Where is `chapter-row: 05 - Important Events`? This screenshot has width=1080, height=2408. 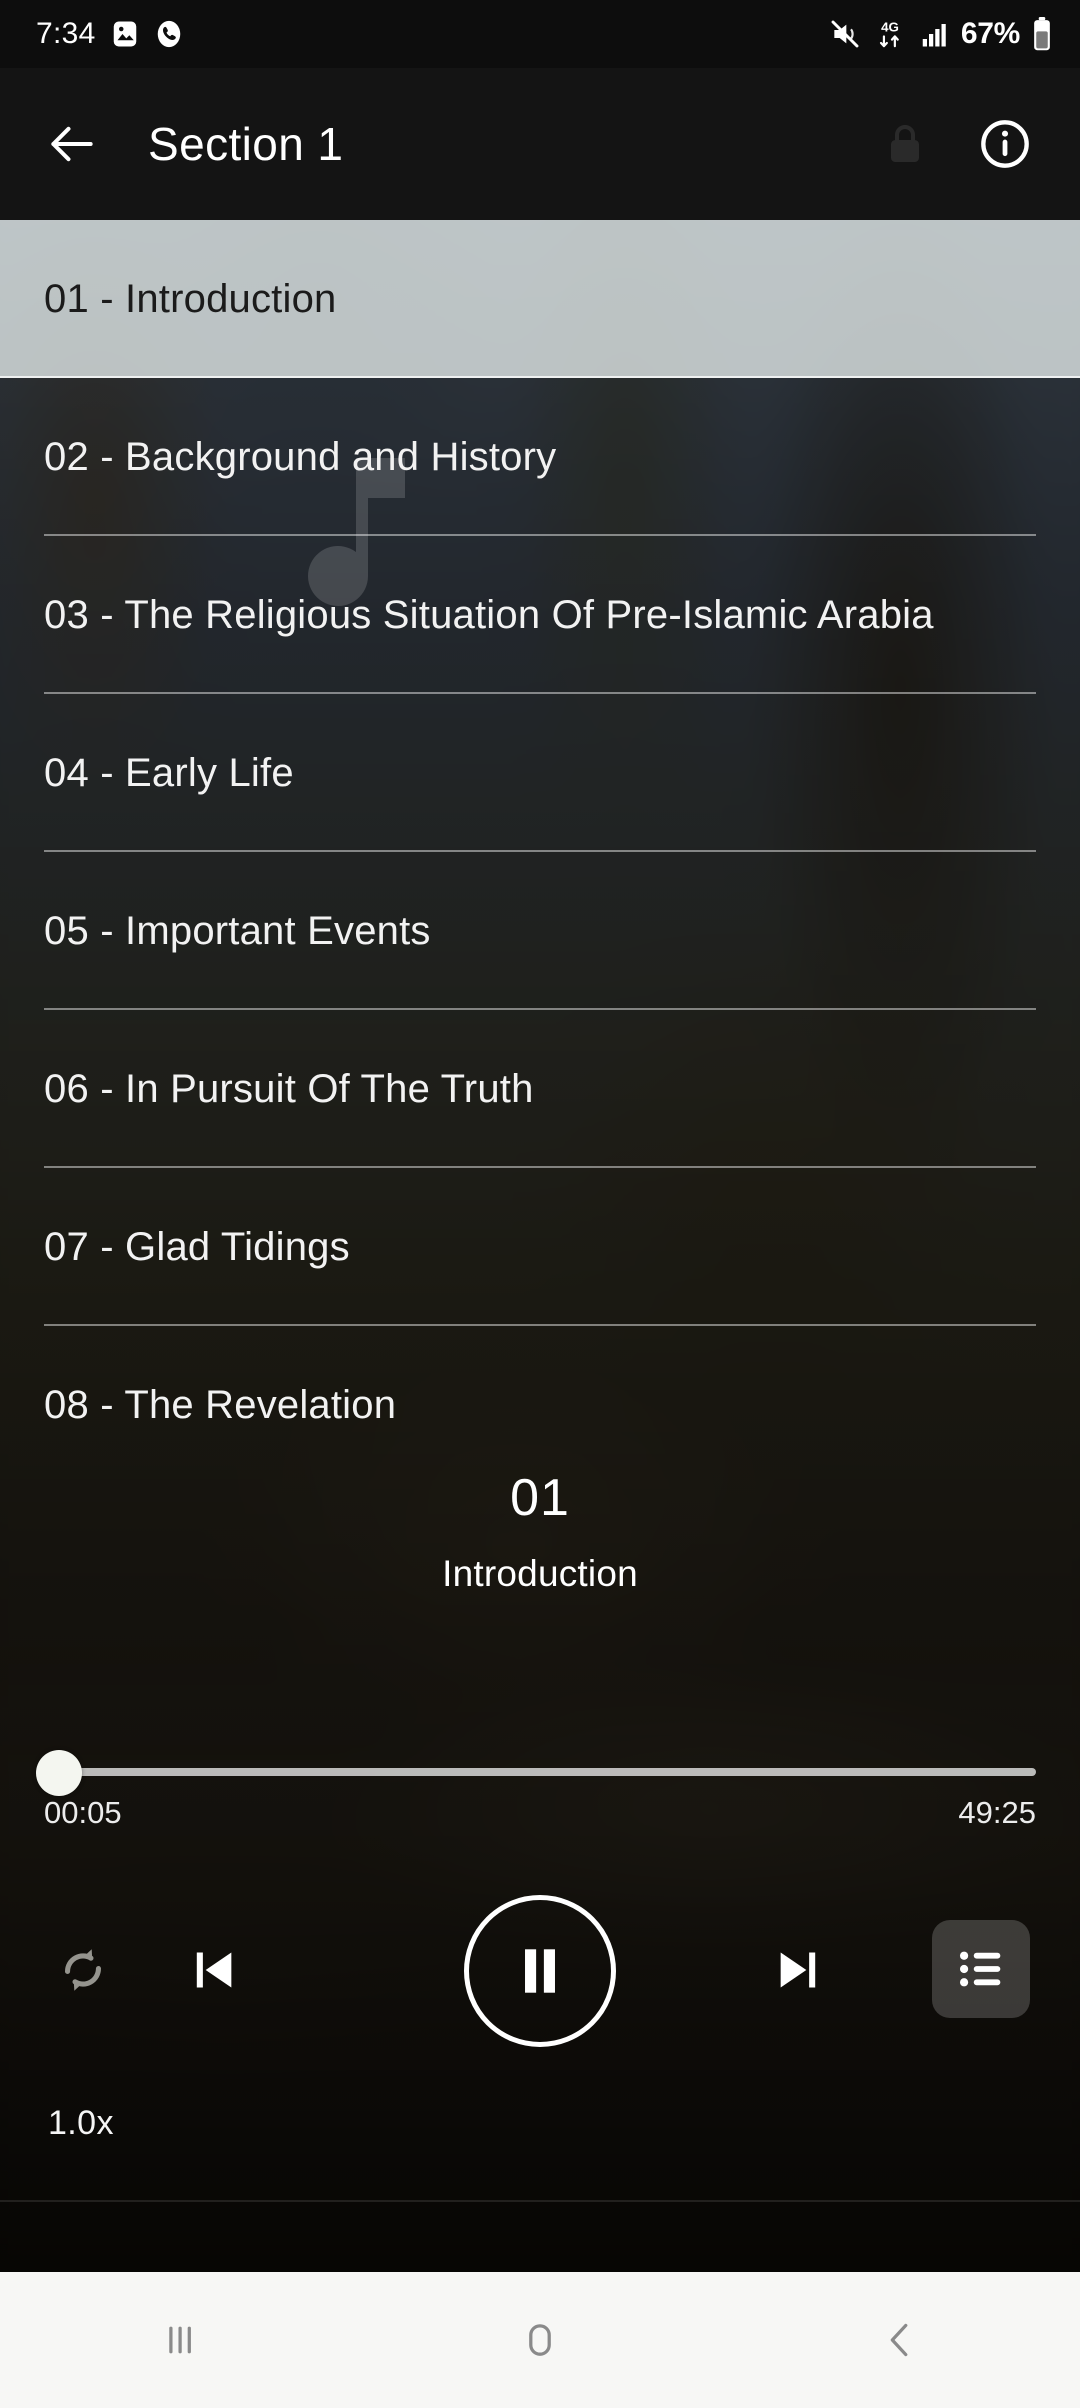
chapter-row: 05 - Important Events is located at coordinates (540, 931).